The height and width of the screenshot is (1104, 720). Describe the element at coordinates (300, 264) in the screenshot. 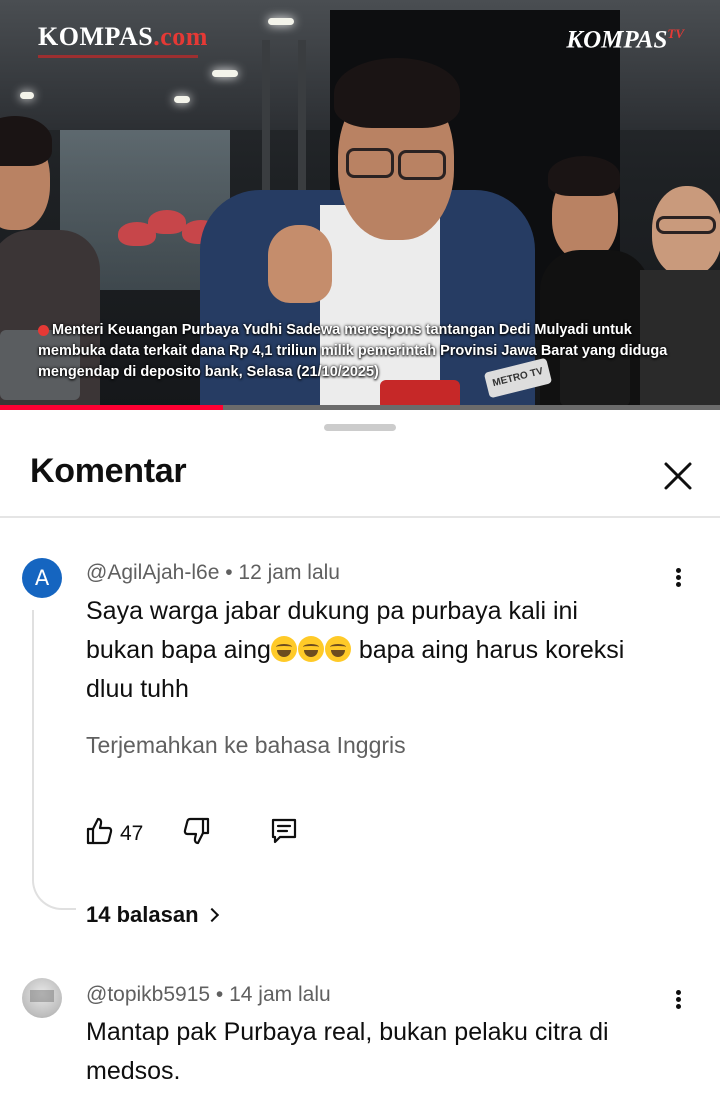

I see `speaker-hand` at that location.